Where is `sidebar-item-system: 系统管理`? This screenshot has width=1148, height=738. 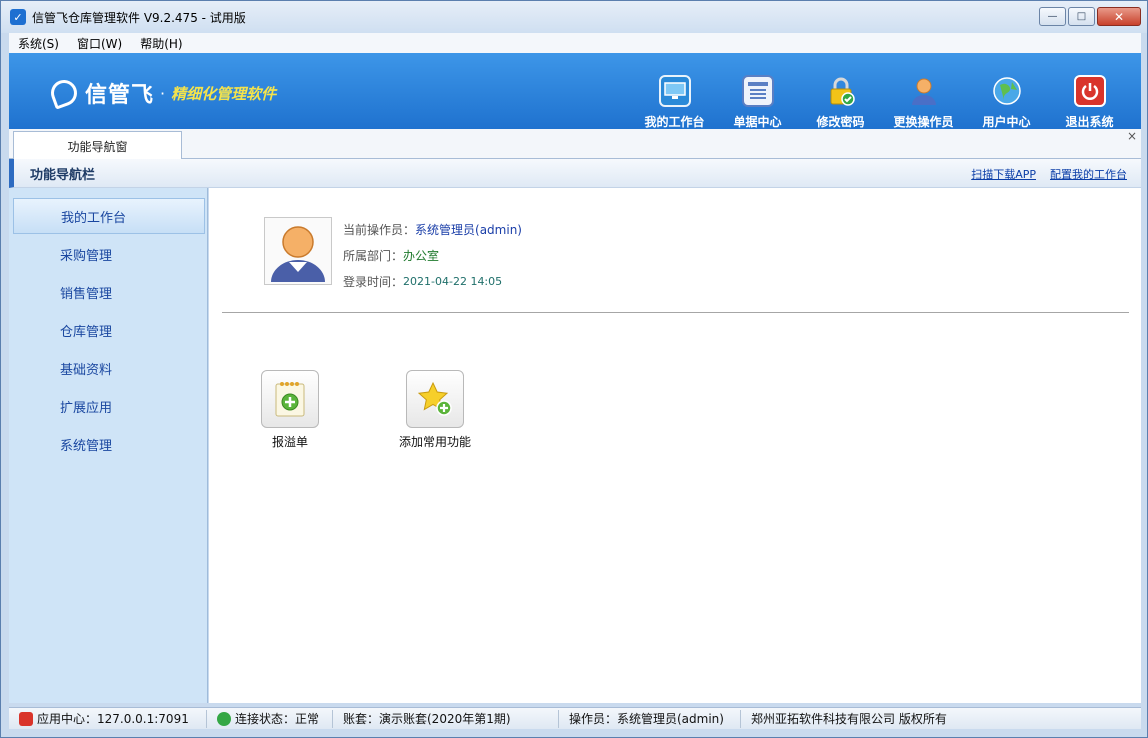 sidebar-item-system: 系统管理 is located at coordinates (109, 444).